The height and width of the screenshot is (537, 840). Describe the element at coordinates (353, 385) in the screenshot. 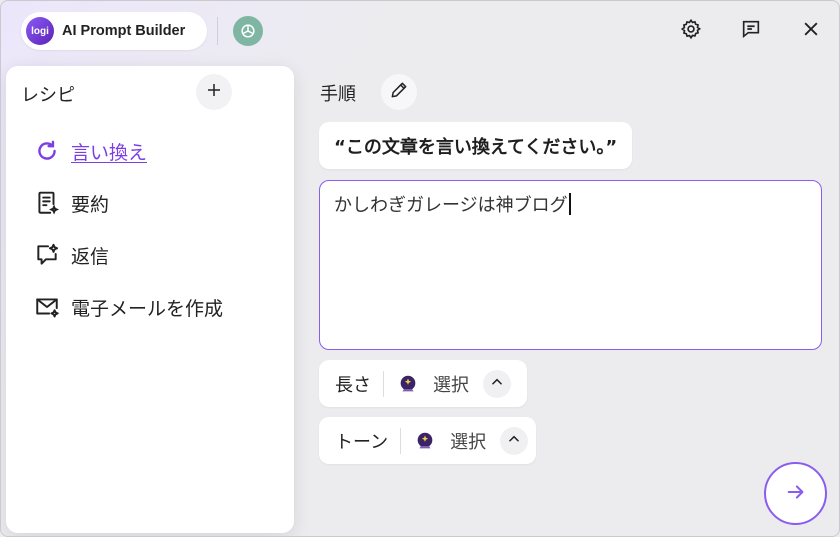

I see `length-option-name: 長さ` at that location.